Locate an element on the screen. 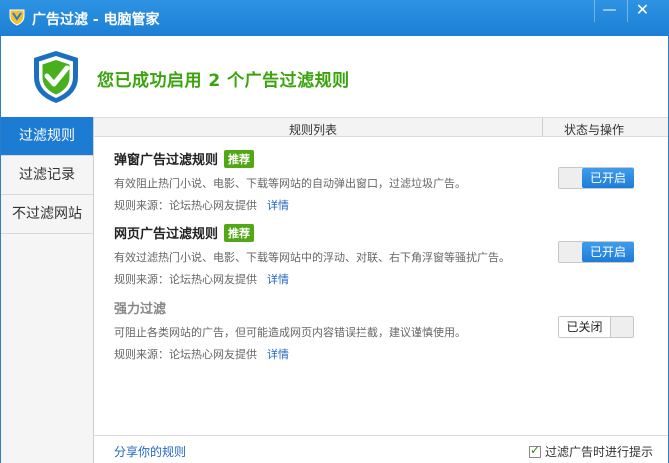  notify-label: 过滤广告时进行提示 is located at coordinates (599, 452).